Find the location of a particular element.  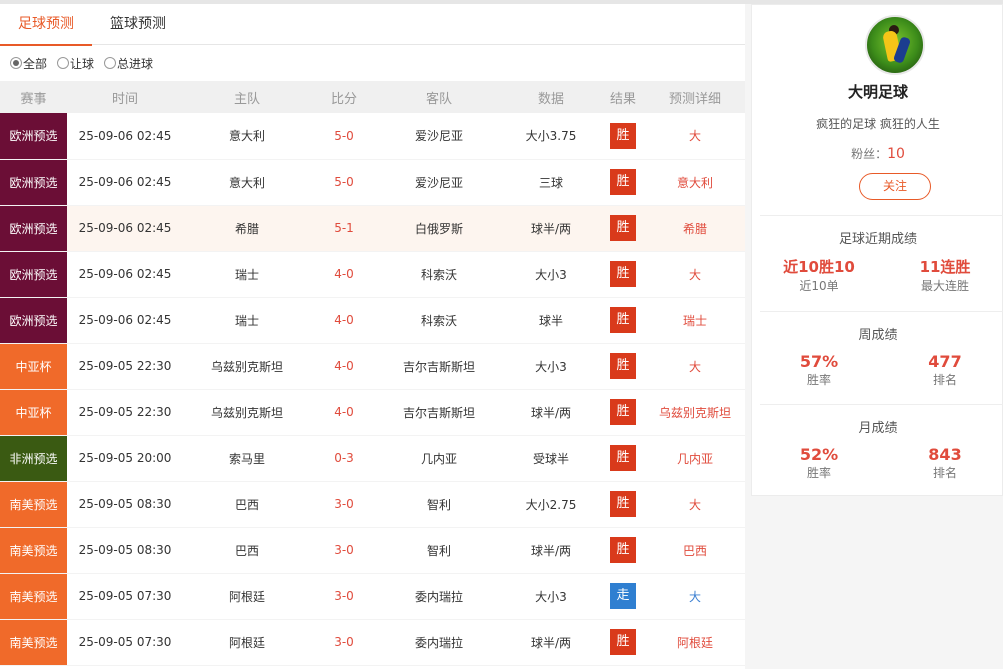

table-row: 南美预选 25-09-05 08:30 巴西 3-0 智利 大小2.75 胜大 is located at coordinates (372, 504).